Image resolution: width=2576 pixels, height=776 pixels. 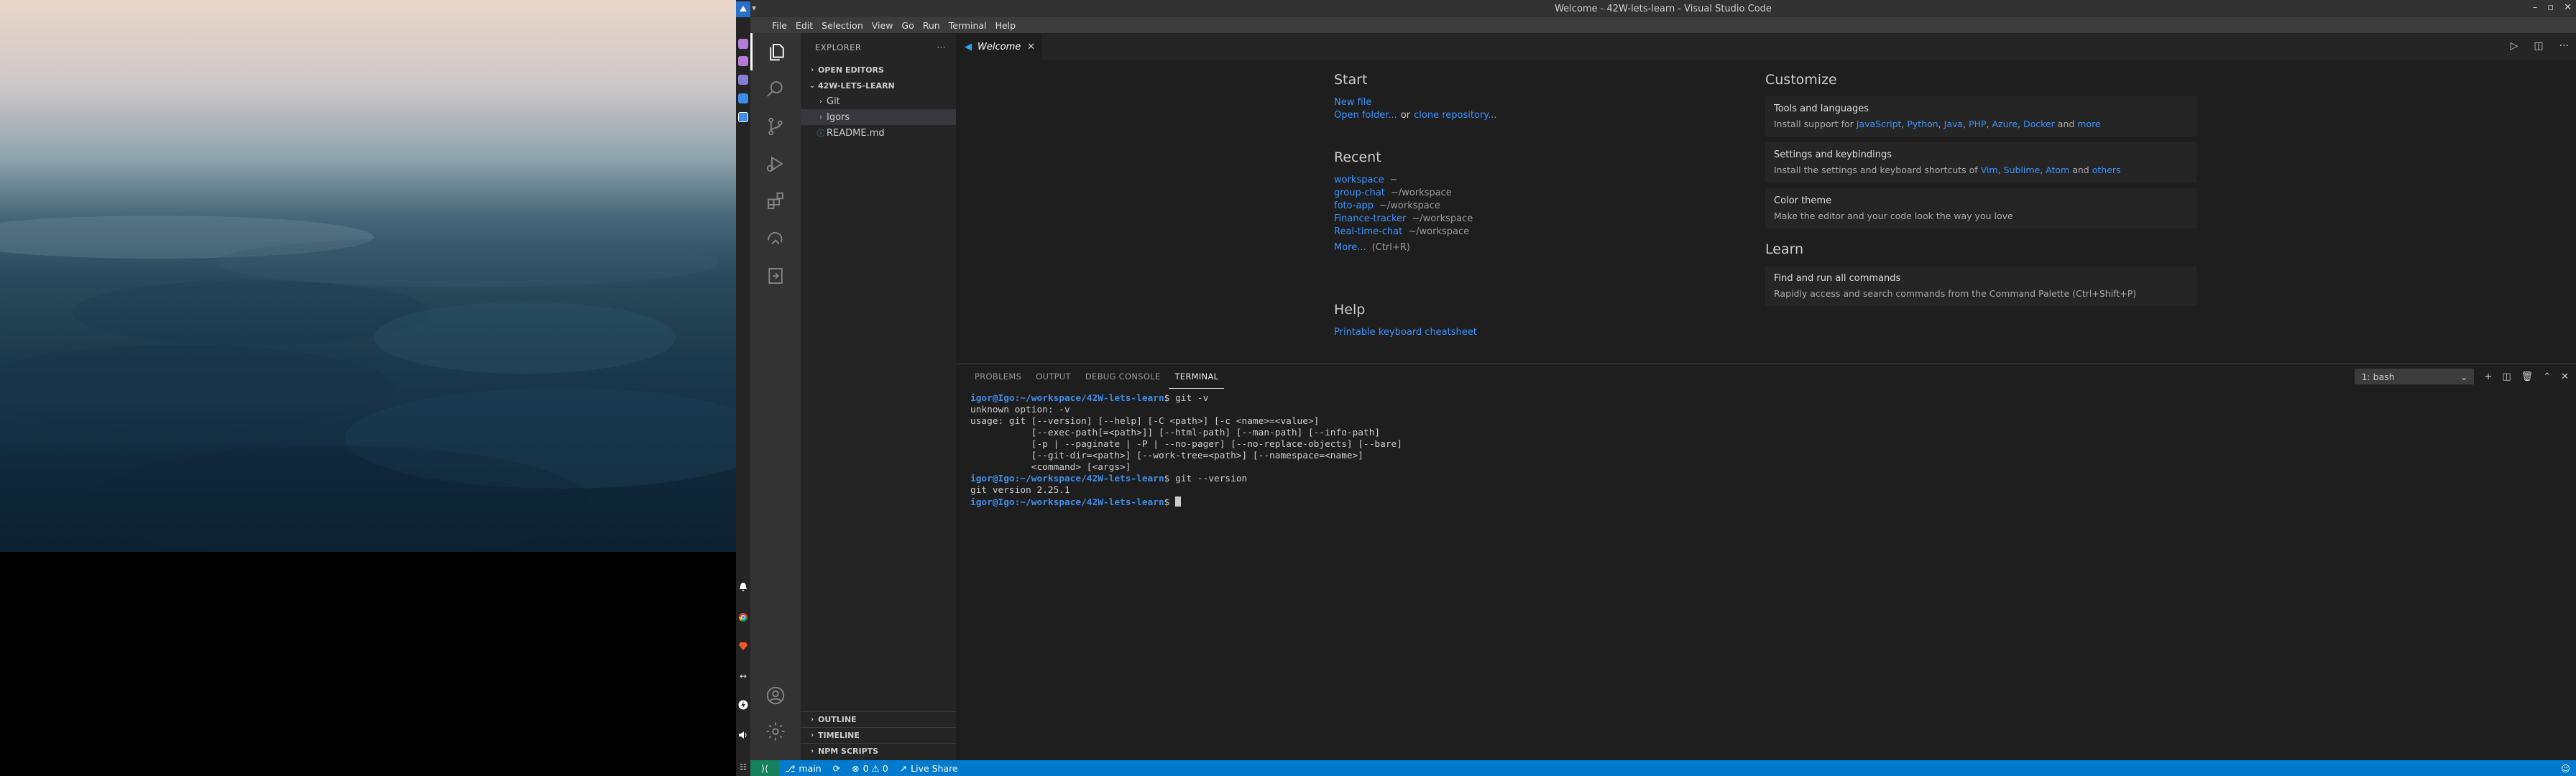 What do you see at coordinates (878, 117) in the screenshot?
I see `tree-folder-igors: › Igors` at bounding box center [878, 117].